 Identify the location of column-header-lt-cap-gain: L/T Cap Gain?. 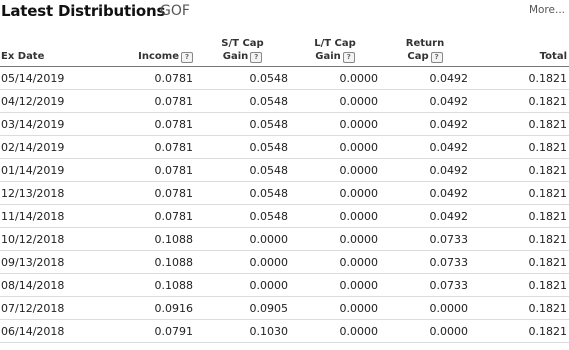
(335, 52).